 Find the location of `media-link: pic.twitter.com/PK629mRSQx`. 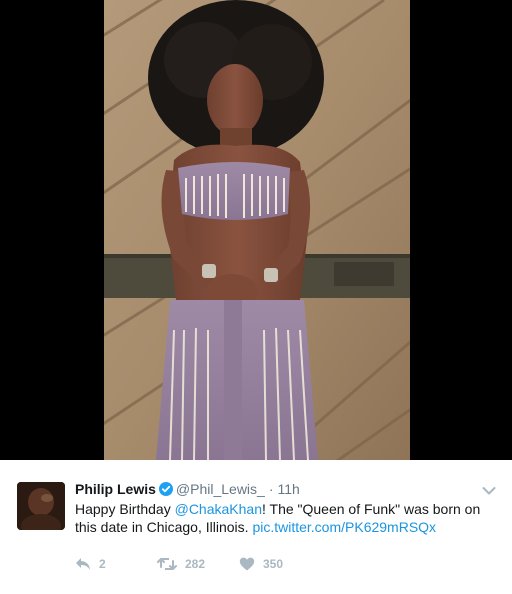

media-link: pic.twitter.com/PK629mRSQx is located at coordinates (344, 527).